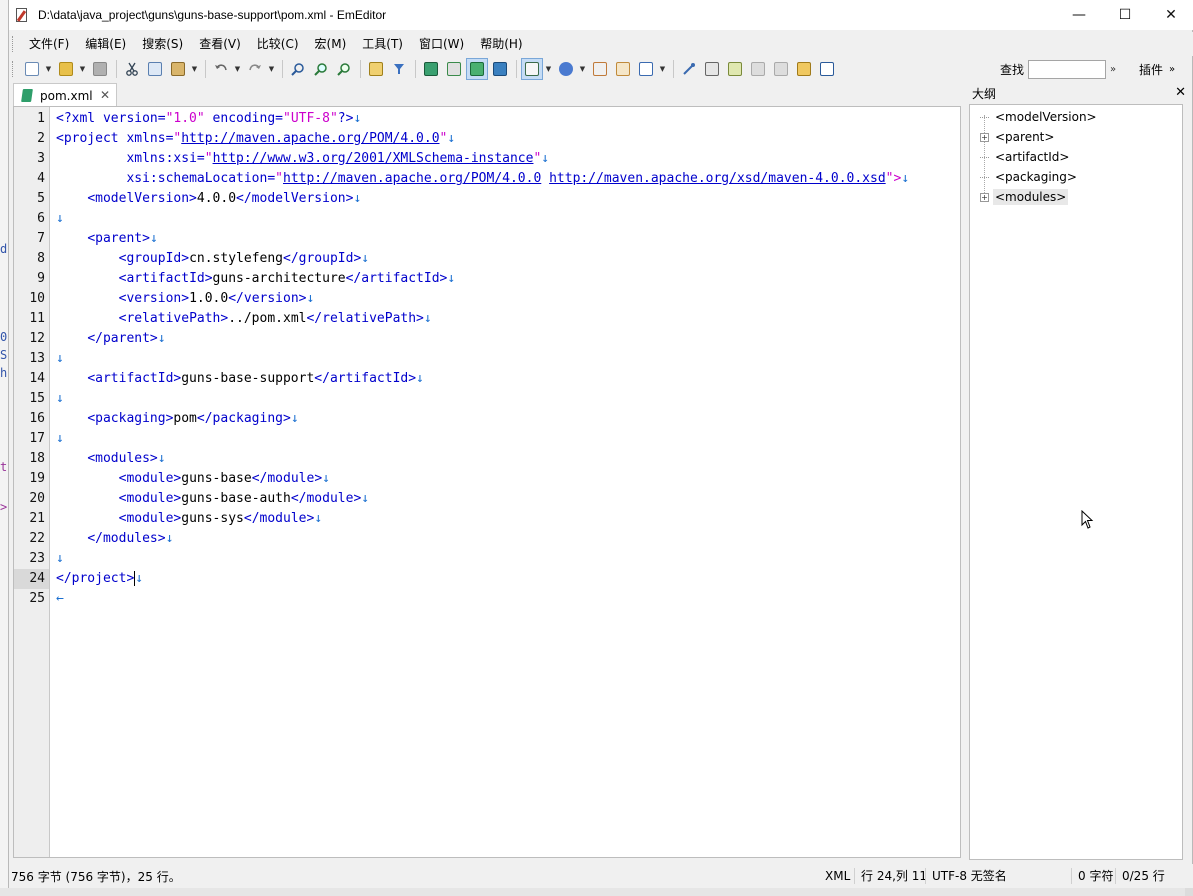  I want to click on redo-dropdown-icon: ▼, so click(271, 69).